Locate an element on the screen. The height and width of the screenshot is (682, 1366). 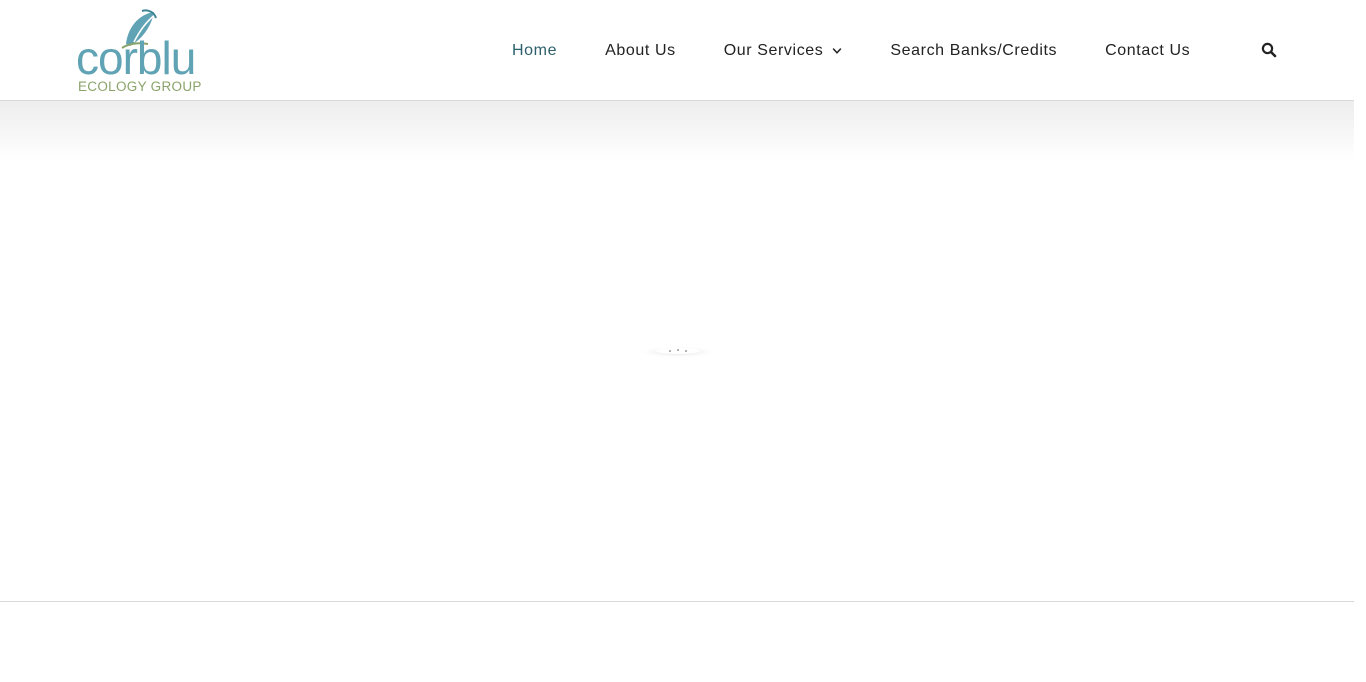
nav-item-search-banks-credits: Search Banks/Credits is located at coordinates (973, 51).